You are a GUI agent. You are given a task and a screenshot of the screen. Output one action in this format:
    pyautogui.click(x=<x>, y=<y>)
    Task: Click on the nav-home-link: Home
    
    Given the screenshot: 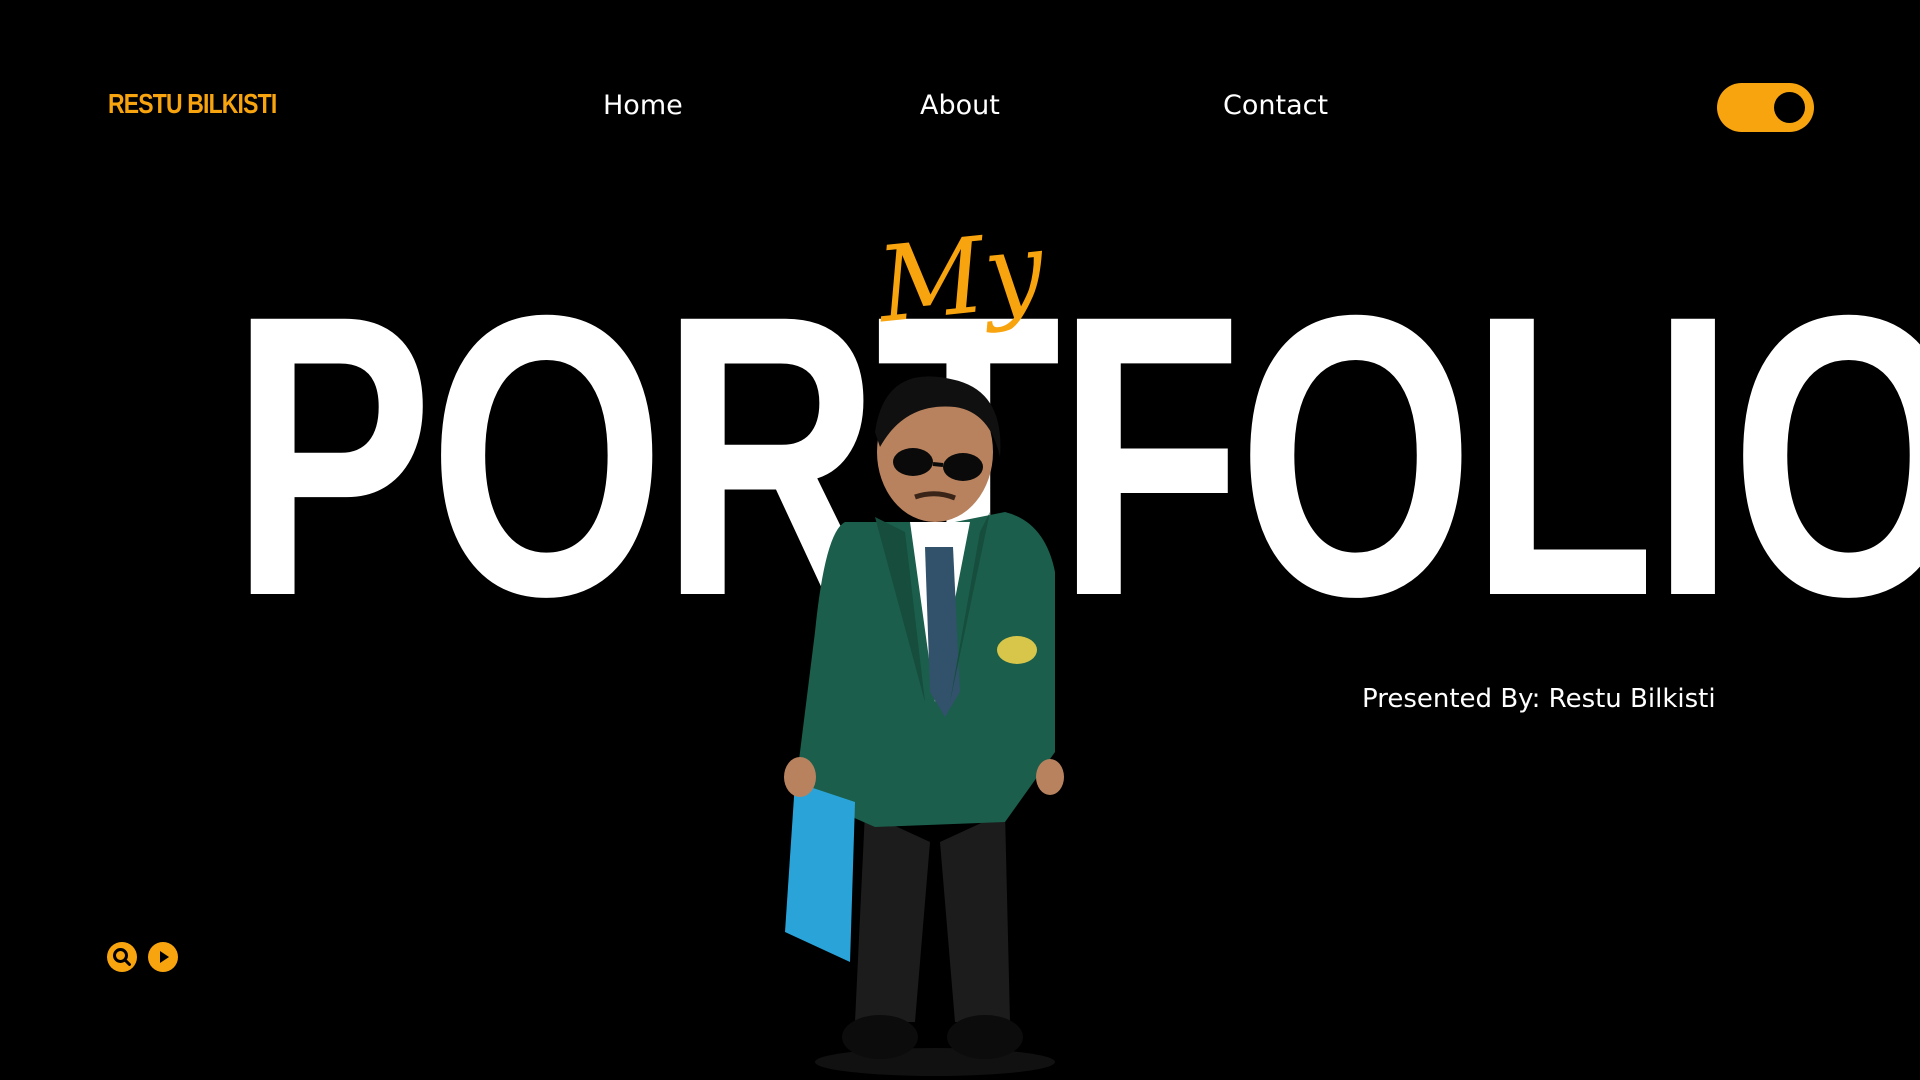 What is the action you would take?
    pyautogui.click(x=643, y=105)
    